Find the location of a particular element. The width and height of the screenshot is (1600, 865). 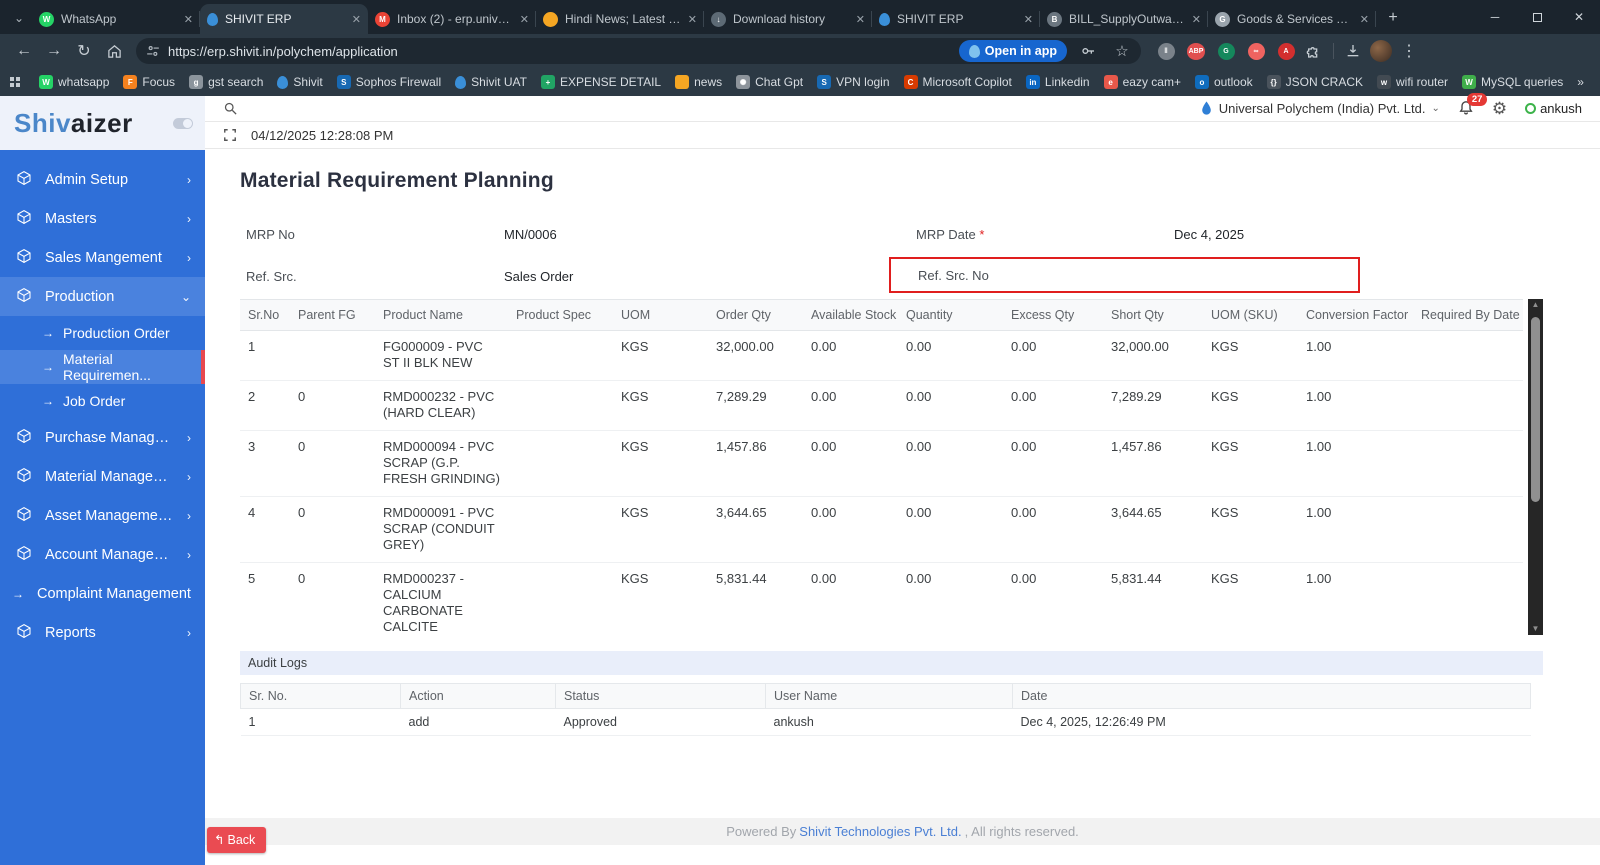

adobe-pdf-icon: A is located at coordinates (1286, 51).